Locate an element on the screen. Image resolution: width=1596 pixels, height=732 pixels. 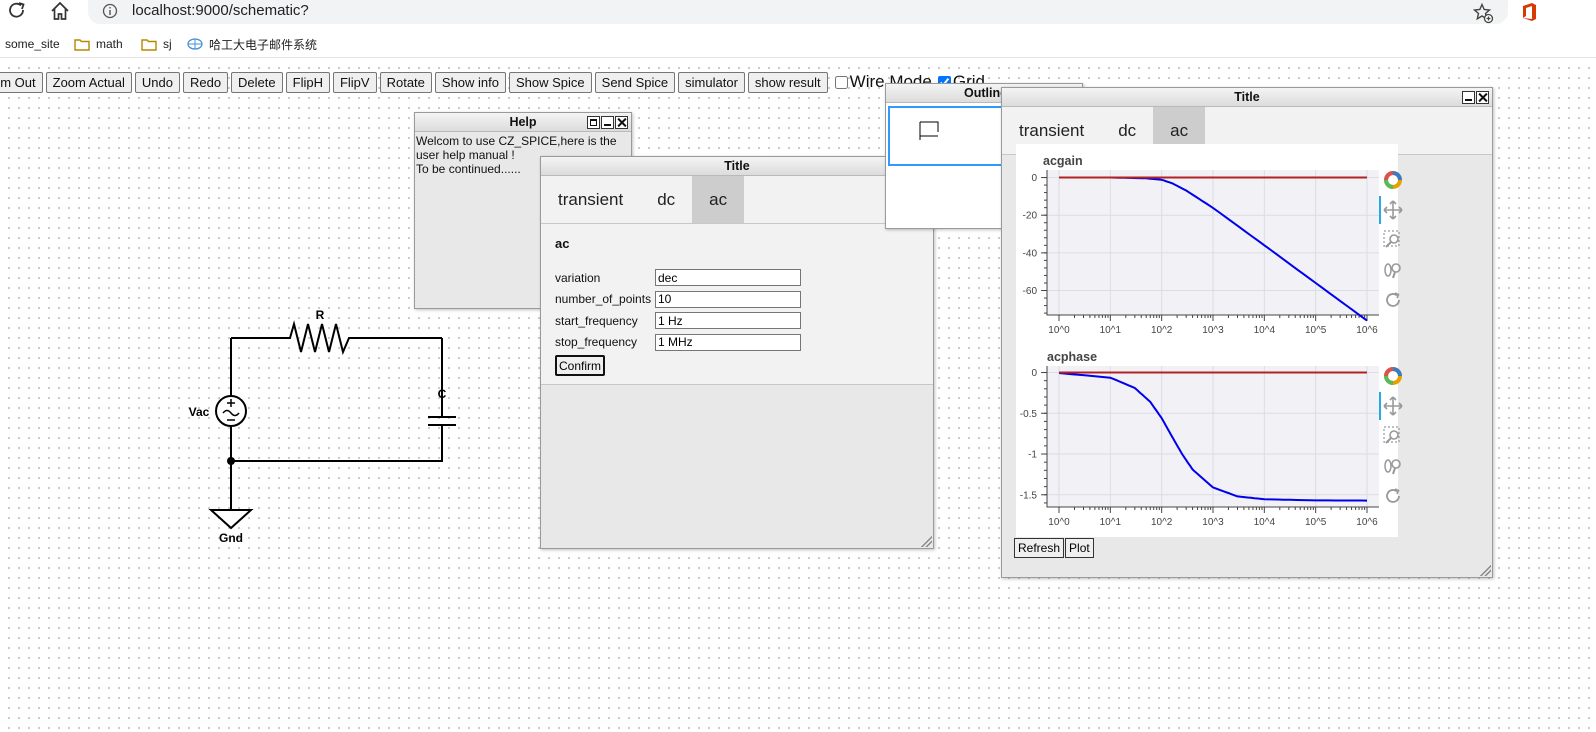
ac-voltage-source is located at coordinates (231, 411).